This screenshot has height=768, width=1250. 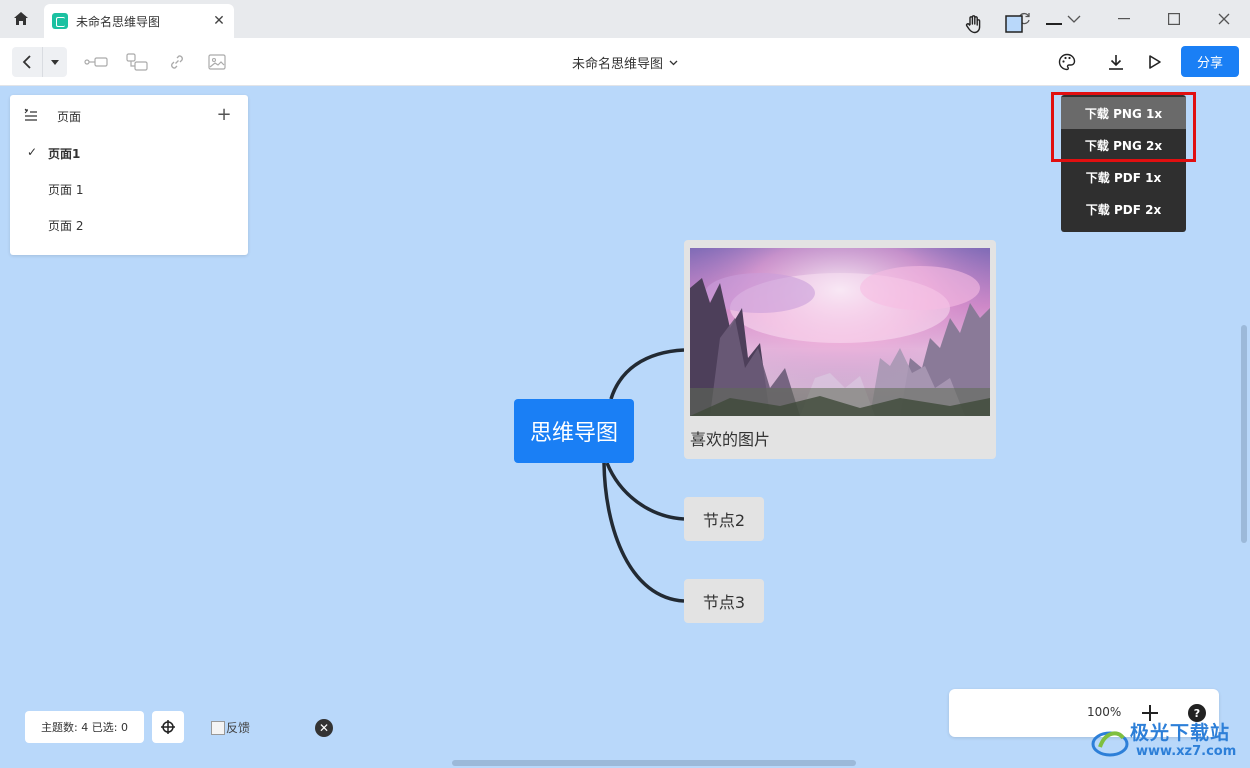 What do you see at coordinates (974, 24) in the screenshot?
I see `hand-tool-icon` at bounding box center [974, 24].